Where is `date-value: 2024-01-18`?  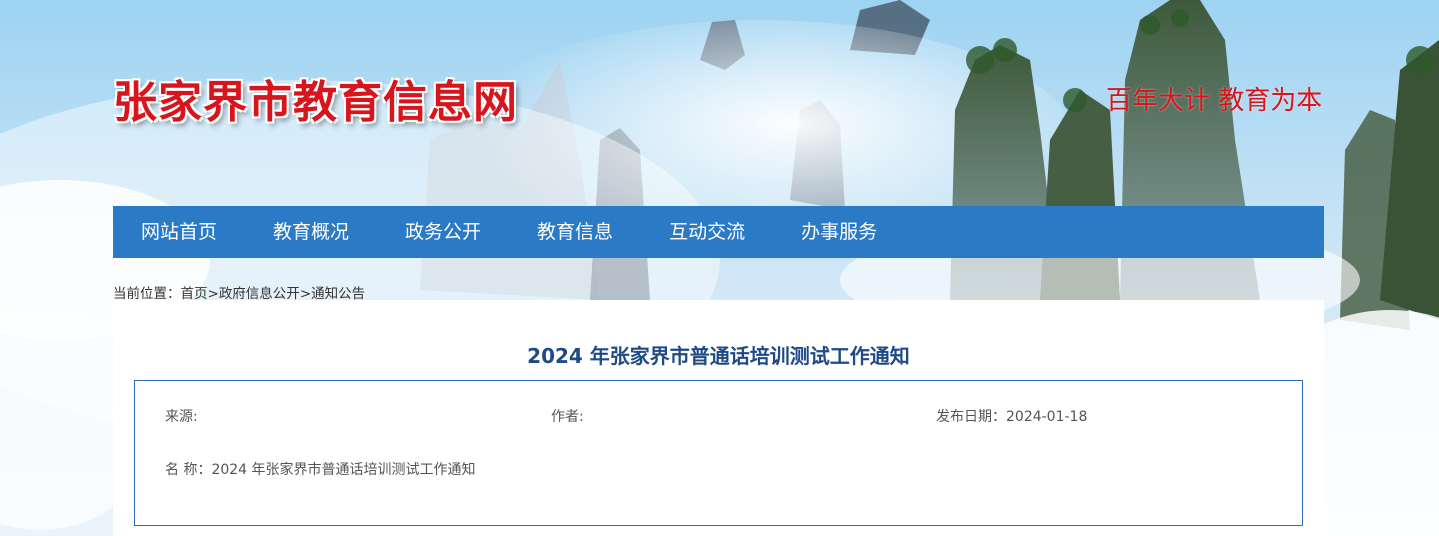 date-value: 2024-01-18 is located at coordinates (1047, 417).